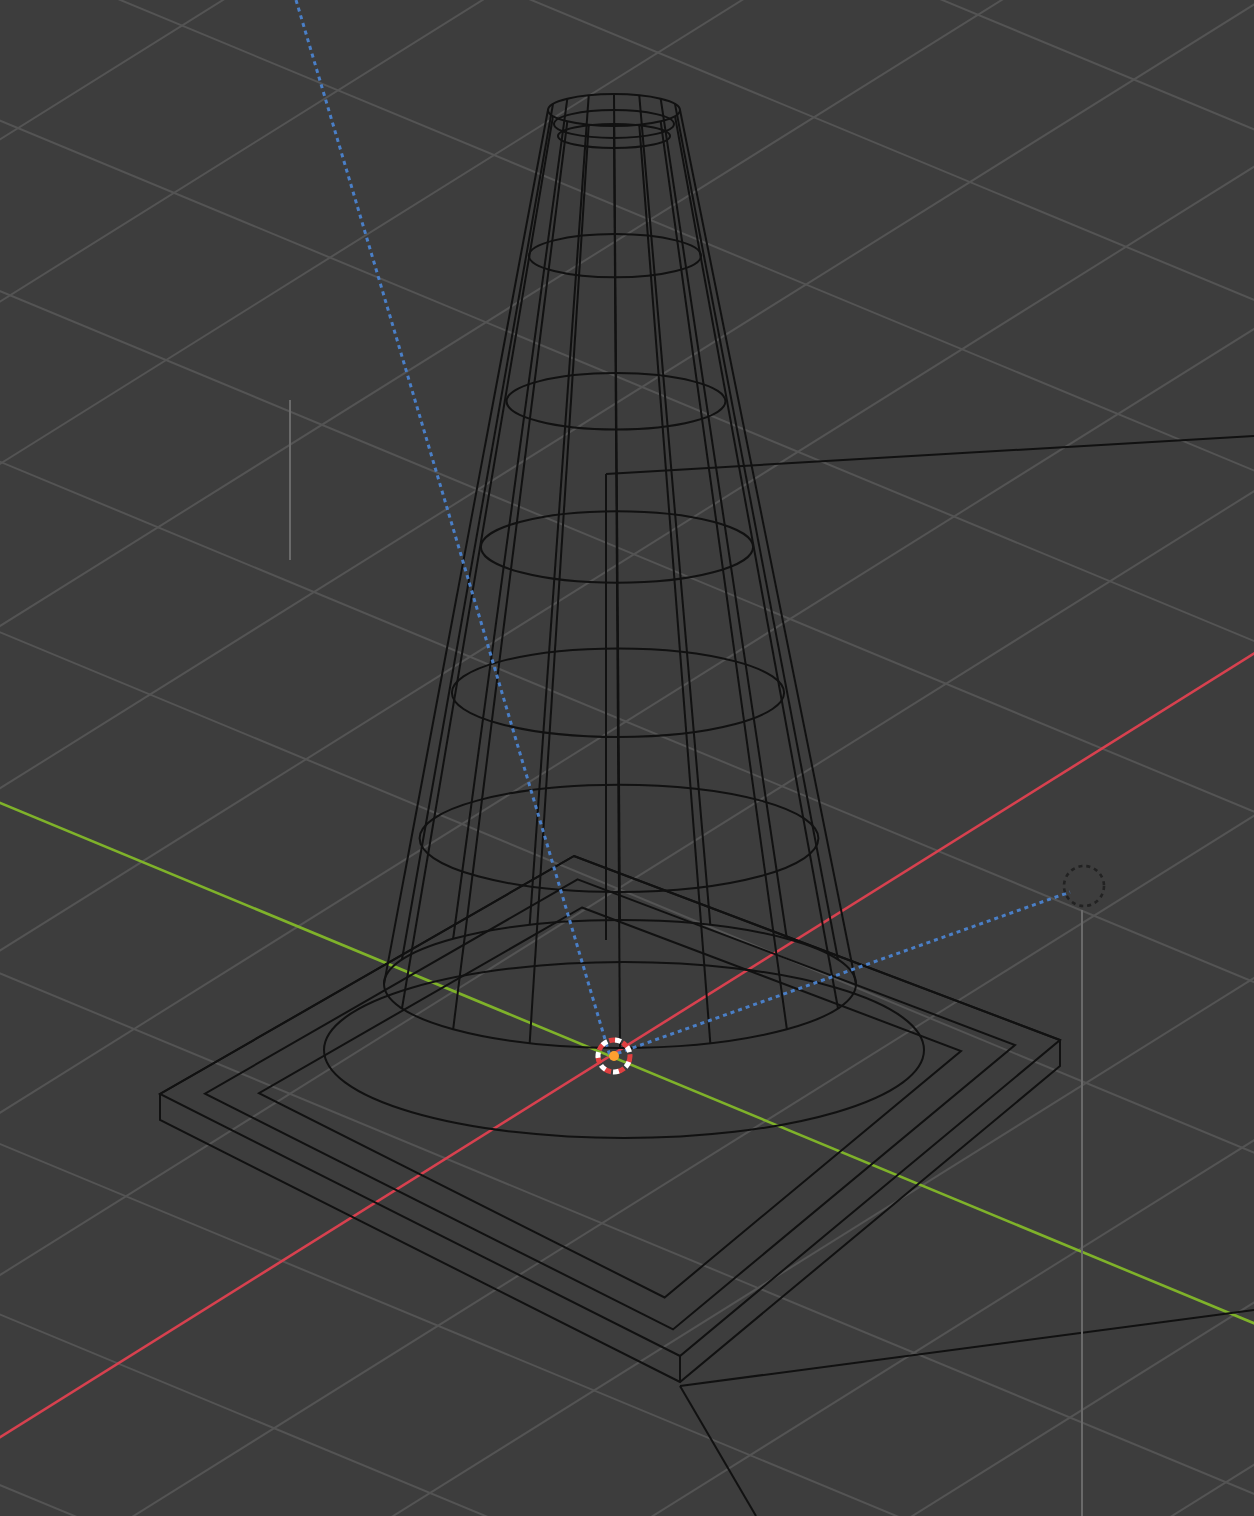  I want to click on cursor-icon, so click(614, 1056).